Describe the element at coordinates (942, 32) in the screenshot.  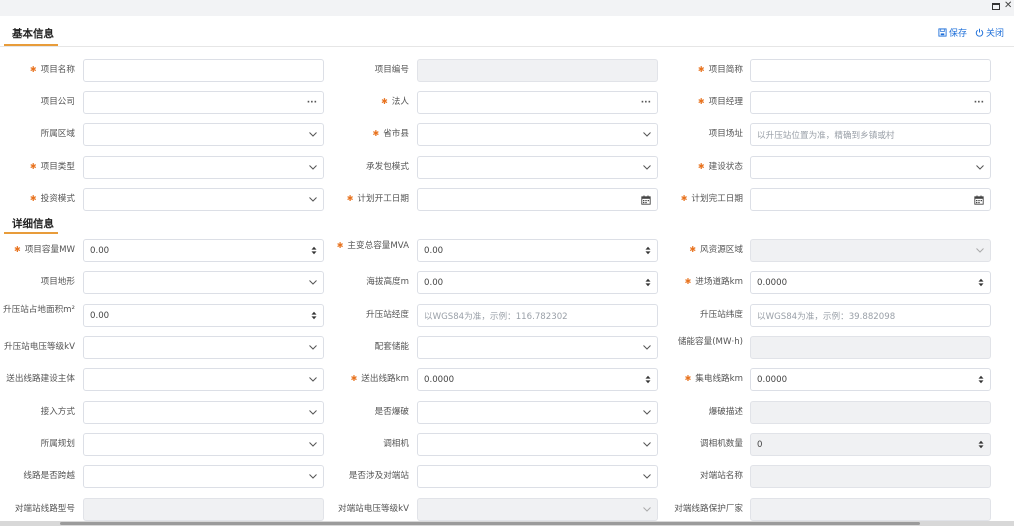
I see `save-icon` at that location.